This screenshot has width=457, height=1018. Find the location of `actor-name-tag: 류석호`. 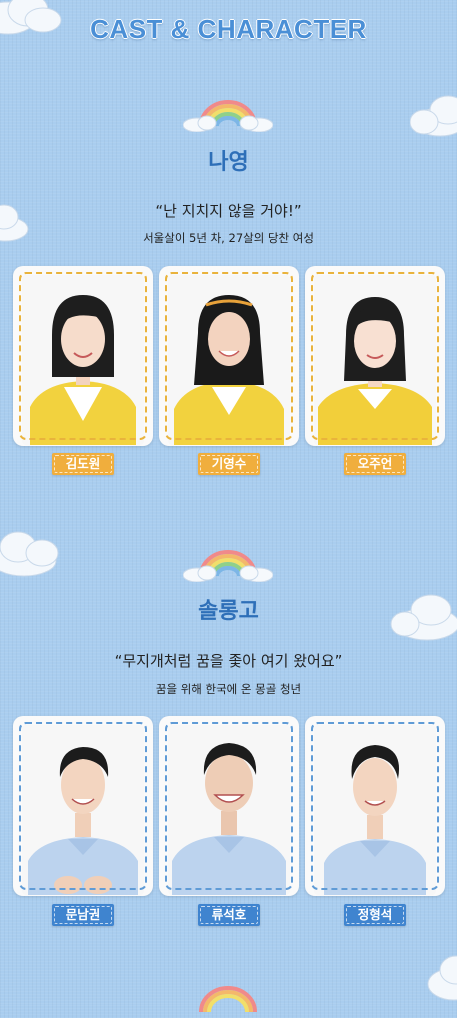

actor-name-tag: 류석호 is located at coordinates (229, 915).